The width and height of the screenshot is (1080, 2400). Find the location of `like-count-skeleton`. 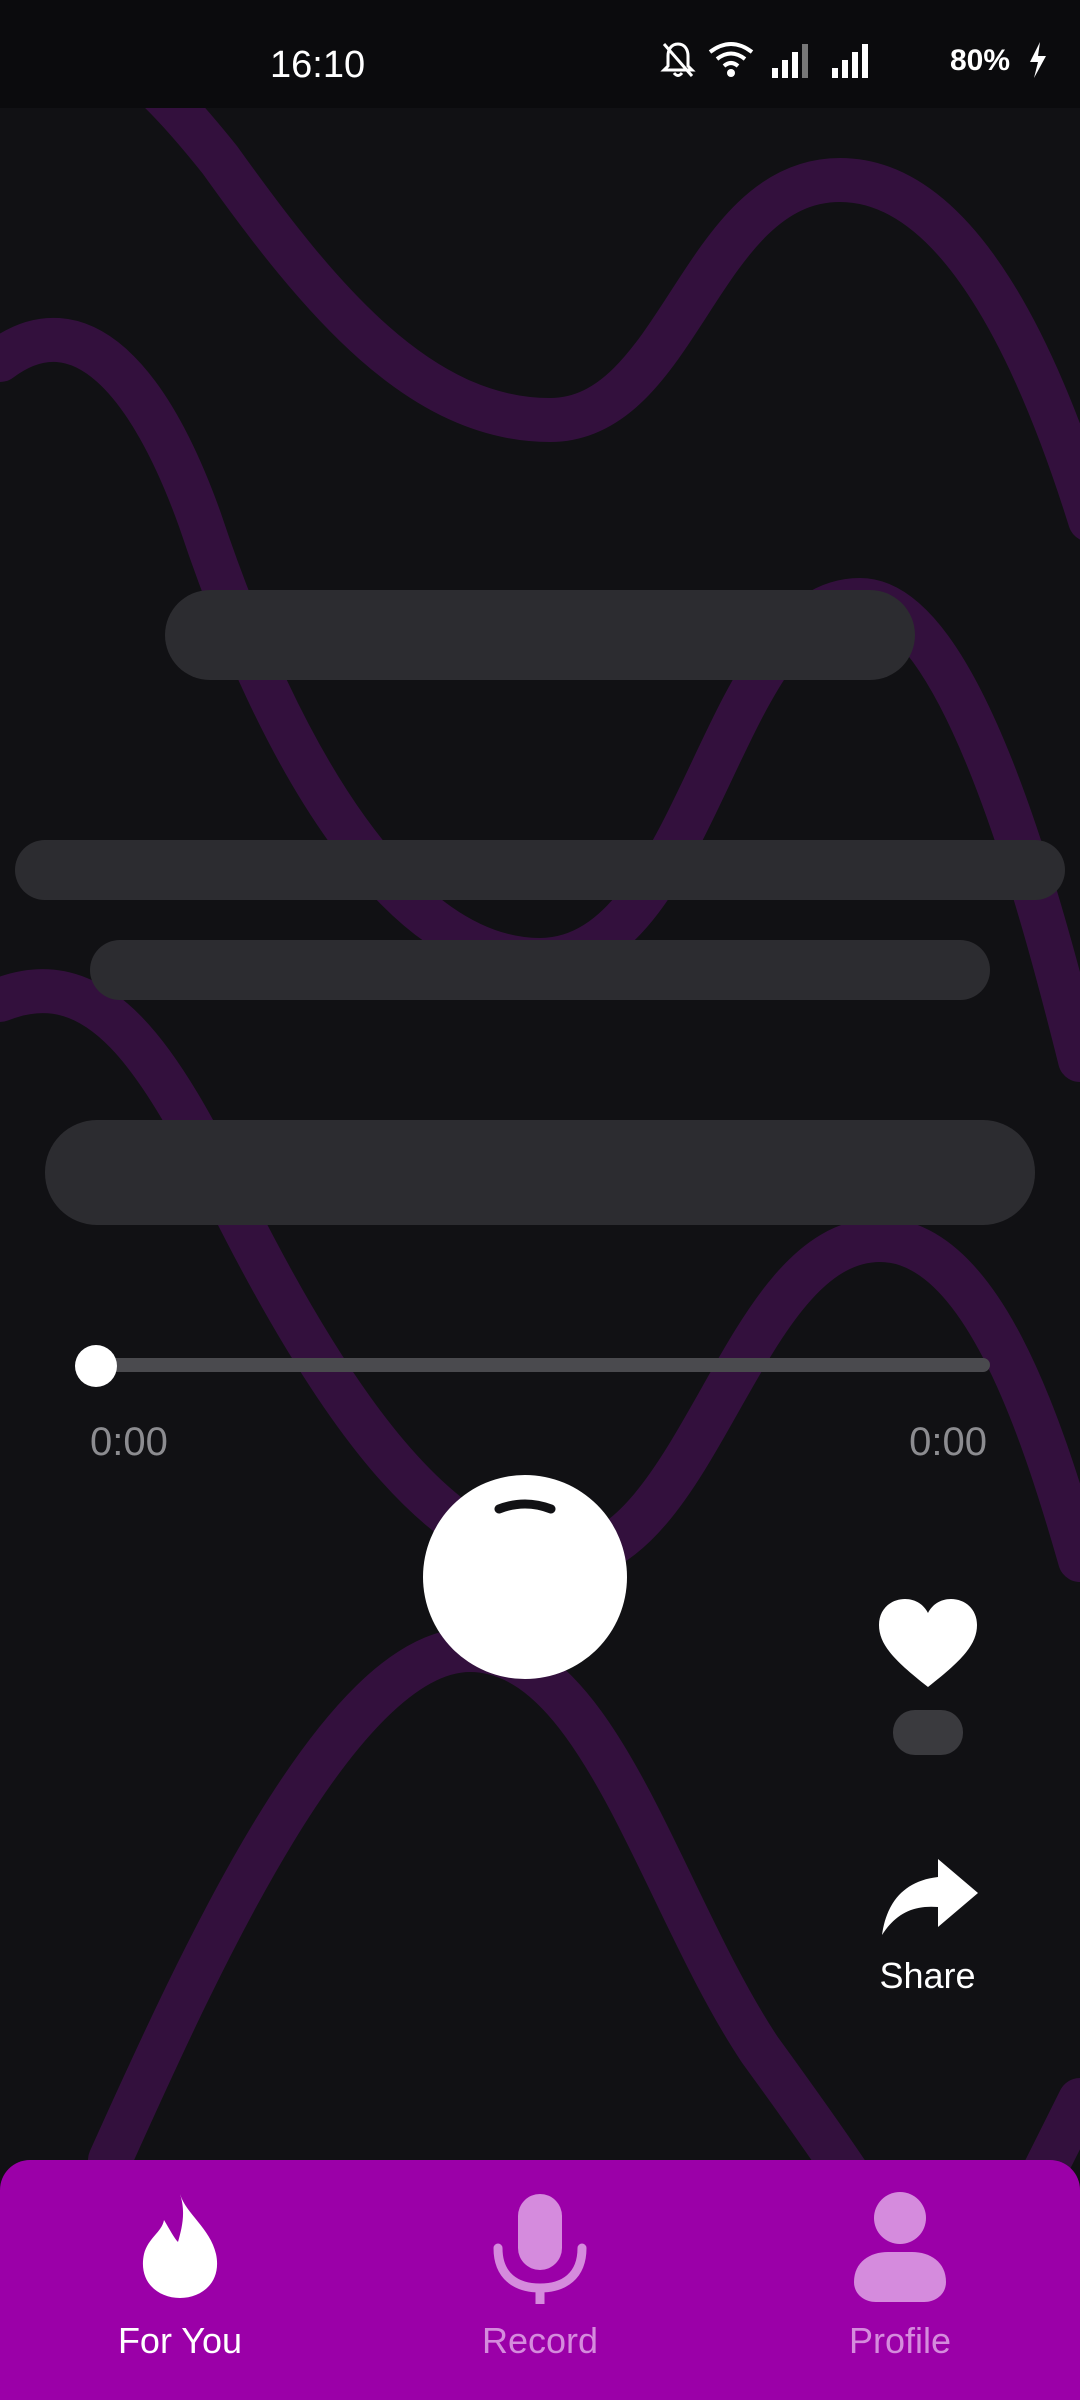

like-count-skeleton is located at coordinates (928, 1732).